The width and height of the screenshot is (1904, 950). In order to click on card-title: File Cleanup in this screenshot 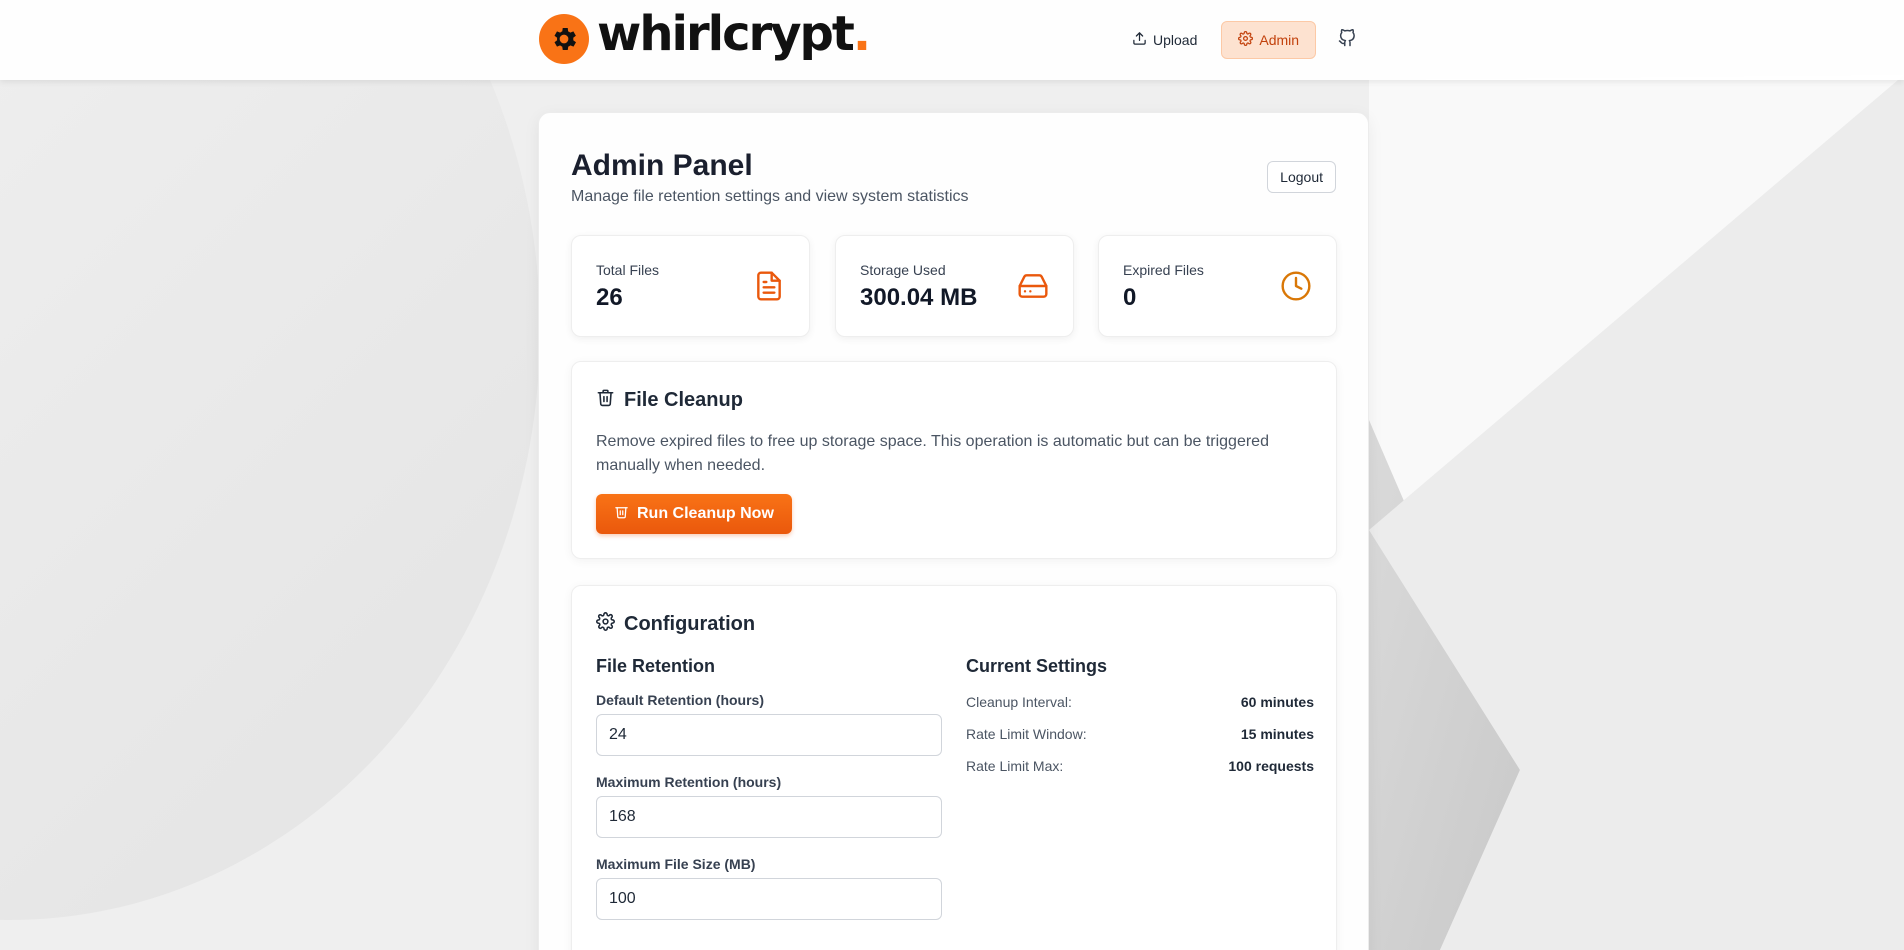, I will do `click(683, 399)`.